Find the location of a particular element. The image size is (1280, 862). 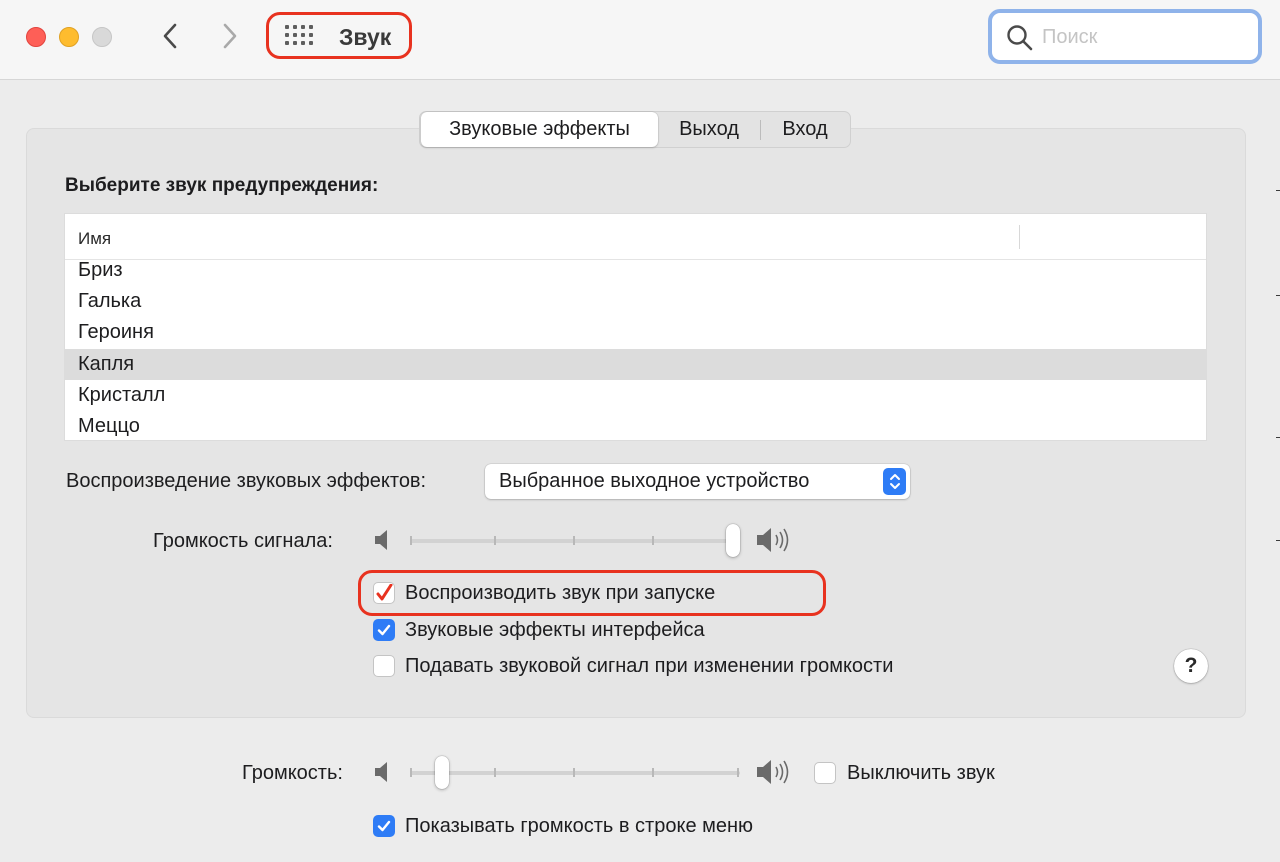

startup-sound-checkbox is located at coordinates (384, 593).